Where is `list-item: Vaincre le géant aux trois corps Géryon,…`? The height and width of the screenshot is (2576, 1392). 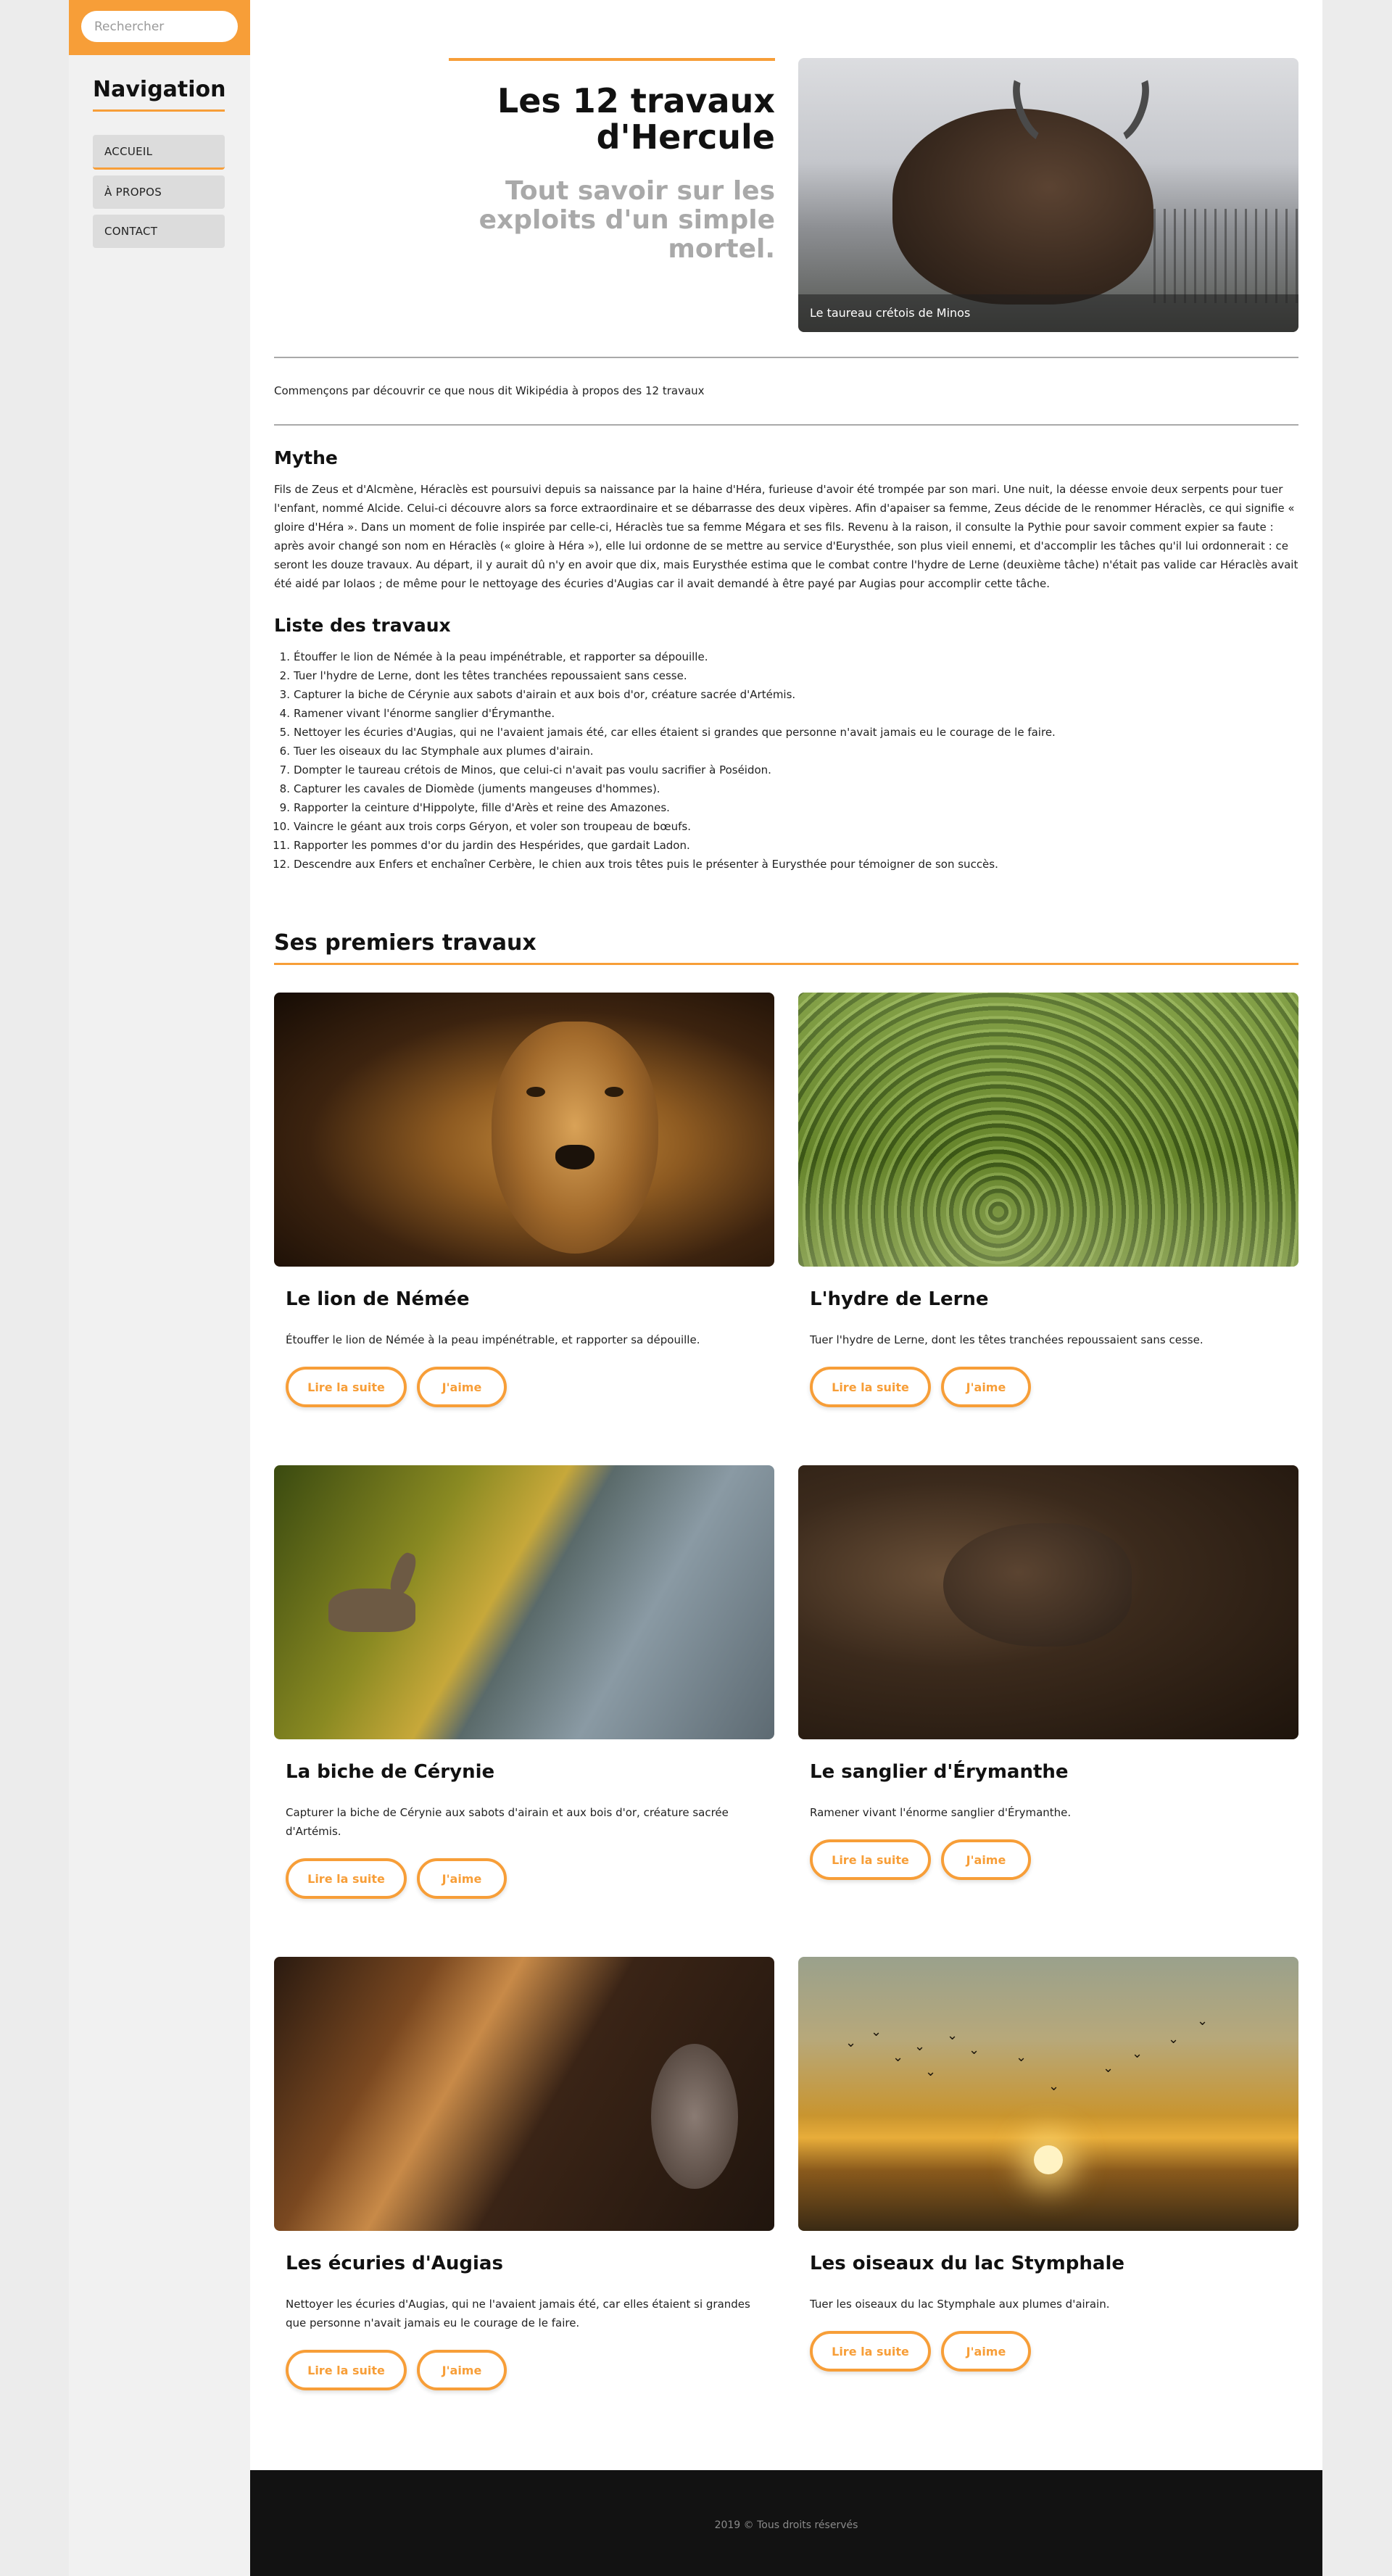
list-item: Vaincre le géant aux trois corps Géryon,… is located at coordinates (482, 826).